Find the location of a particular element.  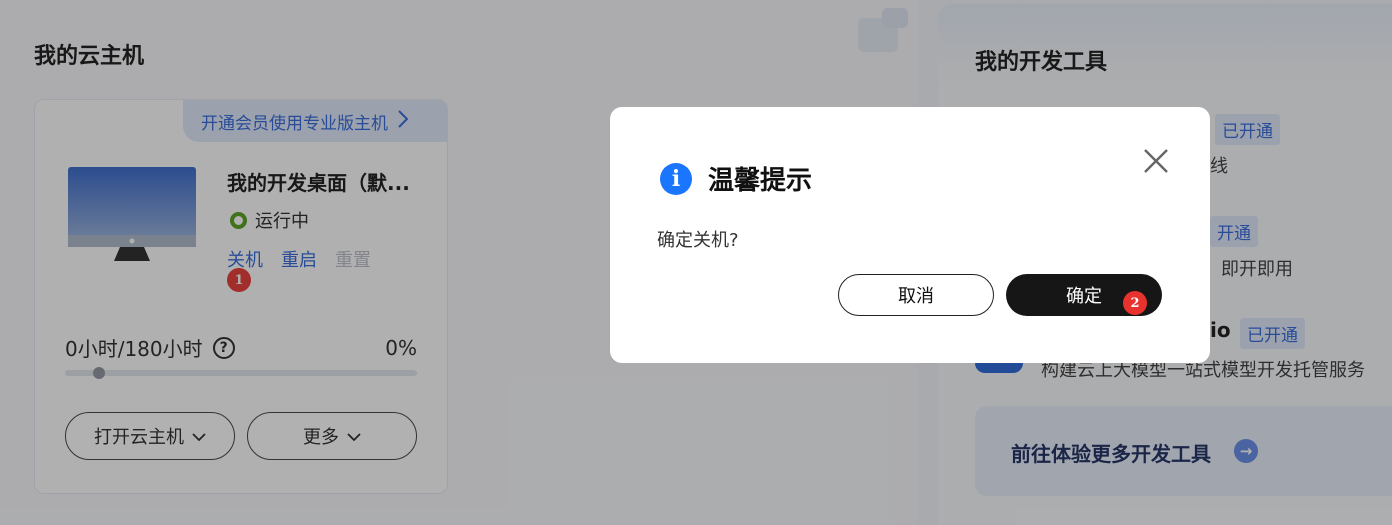

dialog-header: i 温馨提示 is located at coordinates (736, 178).